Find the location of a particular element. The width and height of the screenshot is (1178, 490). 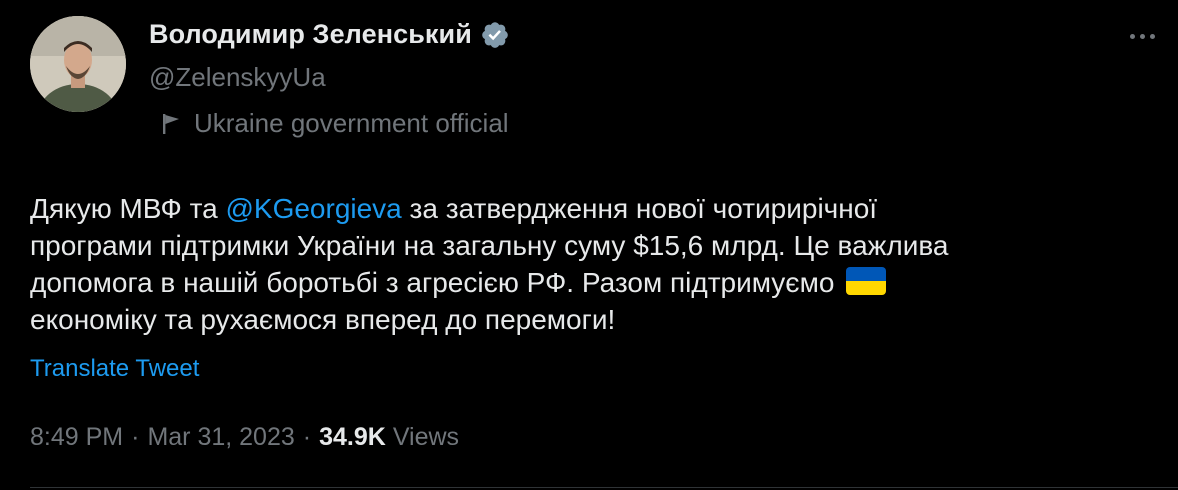

views-count: 34.9K is located at coordinates (352, 437).